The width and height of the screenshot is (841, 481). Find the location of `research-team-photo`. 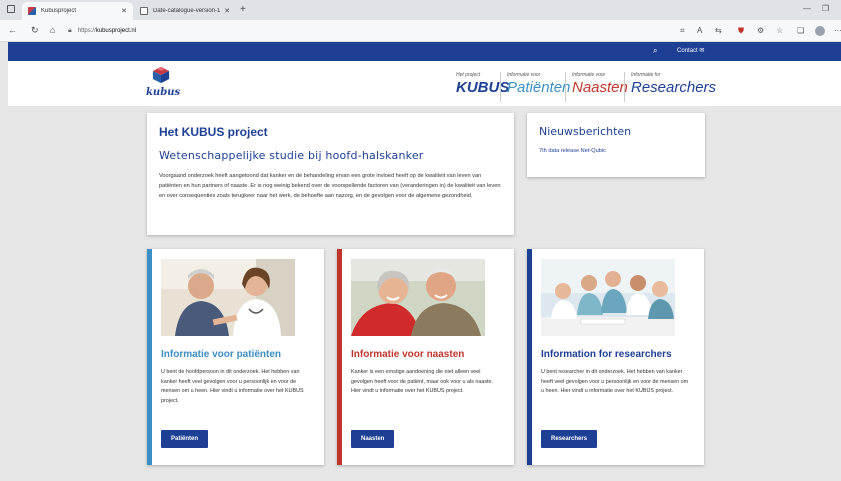

research-team-photo is located at coordinates (608, 297).